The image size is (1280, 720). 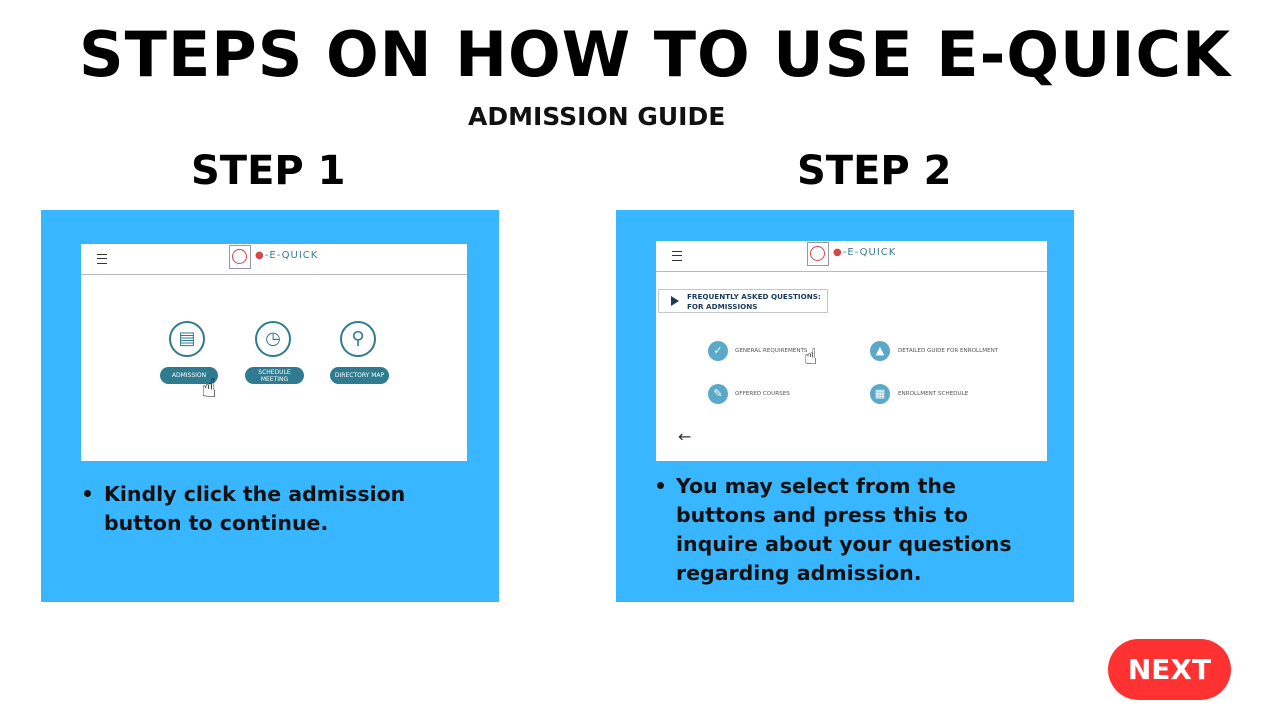 I want to click on navigation-arrow-icon: ▲, so click(x=880, y=351).